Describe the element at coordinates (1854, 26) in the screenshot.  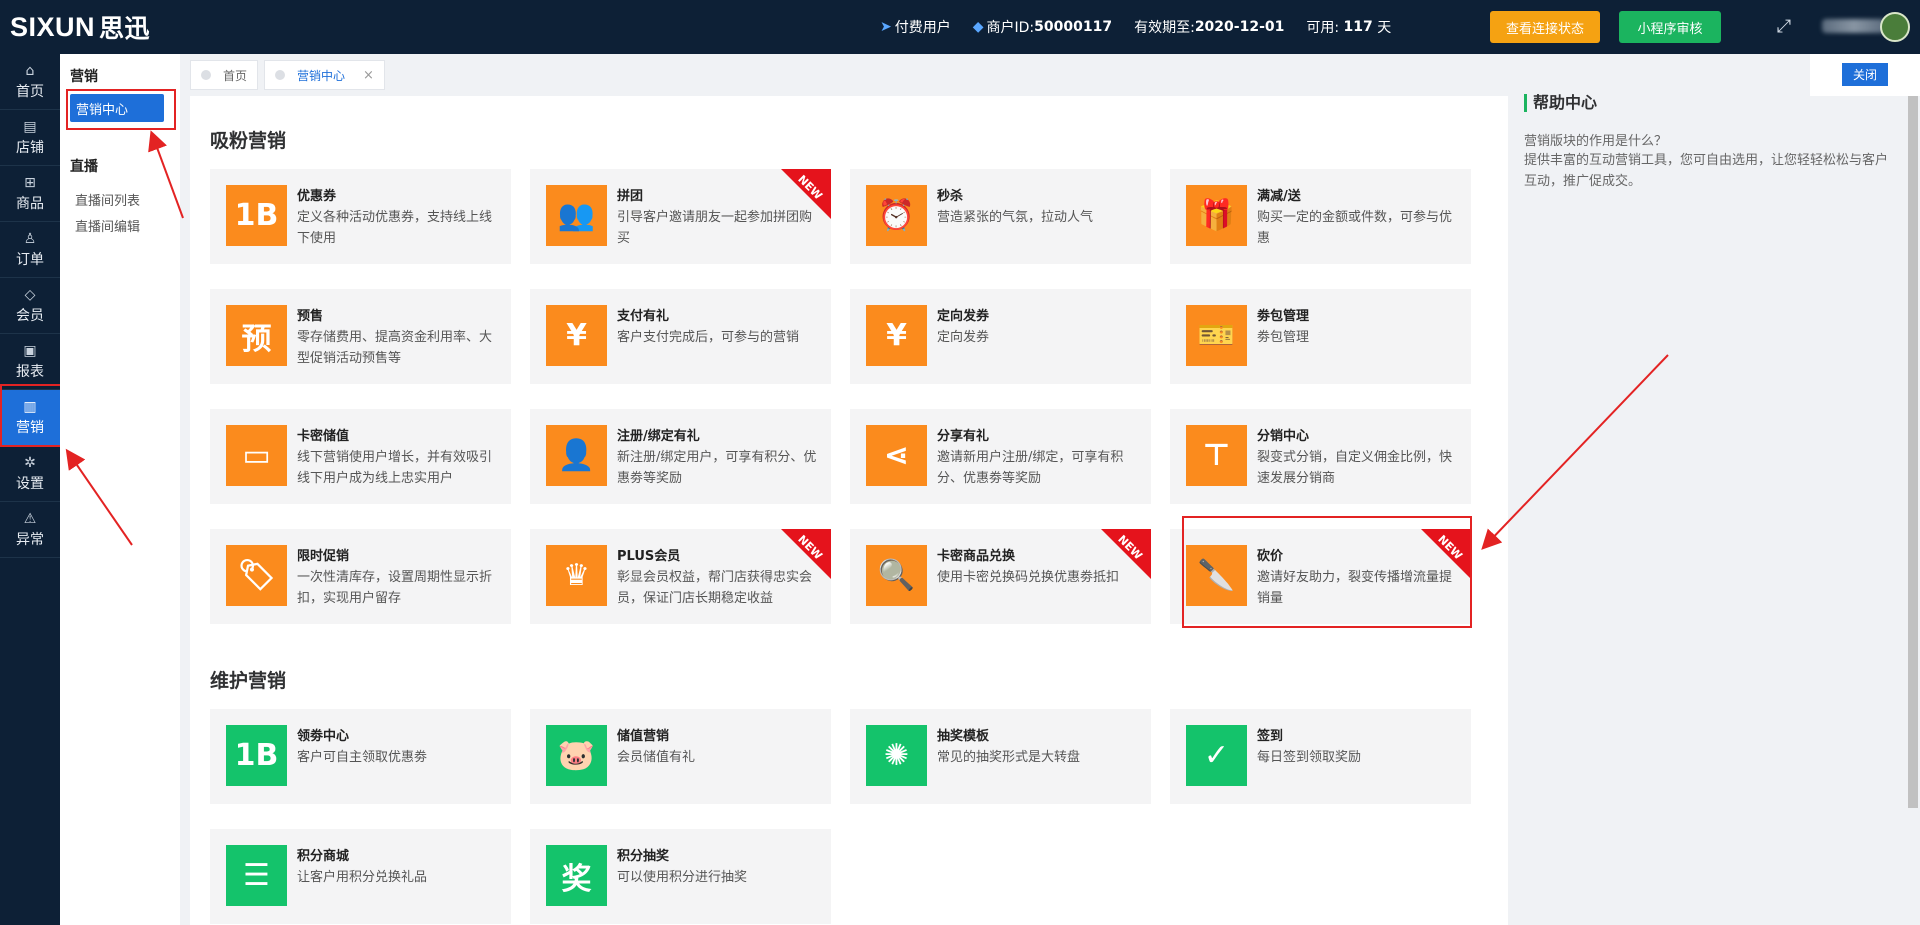
I see `user-name-blurred` at that location.